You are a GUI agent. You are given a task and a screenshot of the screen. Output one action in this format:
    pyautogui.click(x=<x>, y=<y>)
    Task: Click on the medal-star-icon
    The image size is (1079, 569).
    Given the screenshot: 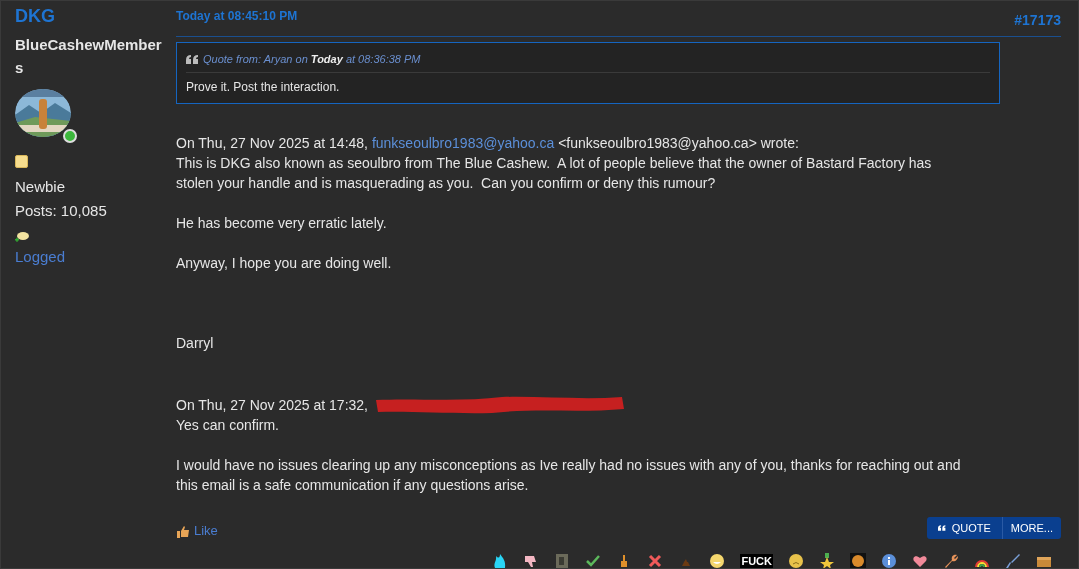 What is the action you would take?
    pyautogui.click(x=827, y=560)
    